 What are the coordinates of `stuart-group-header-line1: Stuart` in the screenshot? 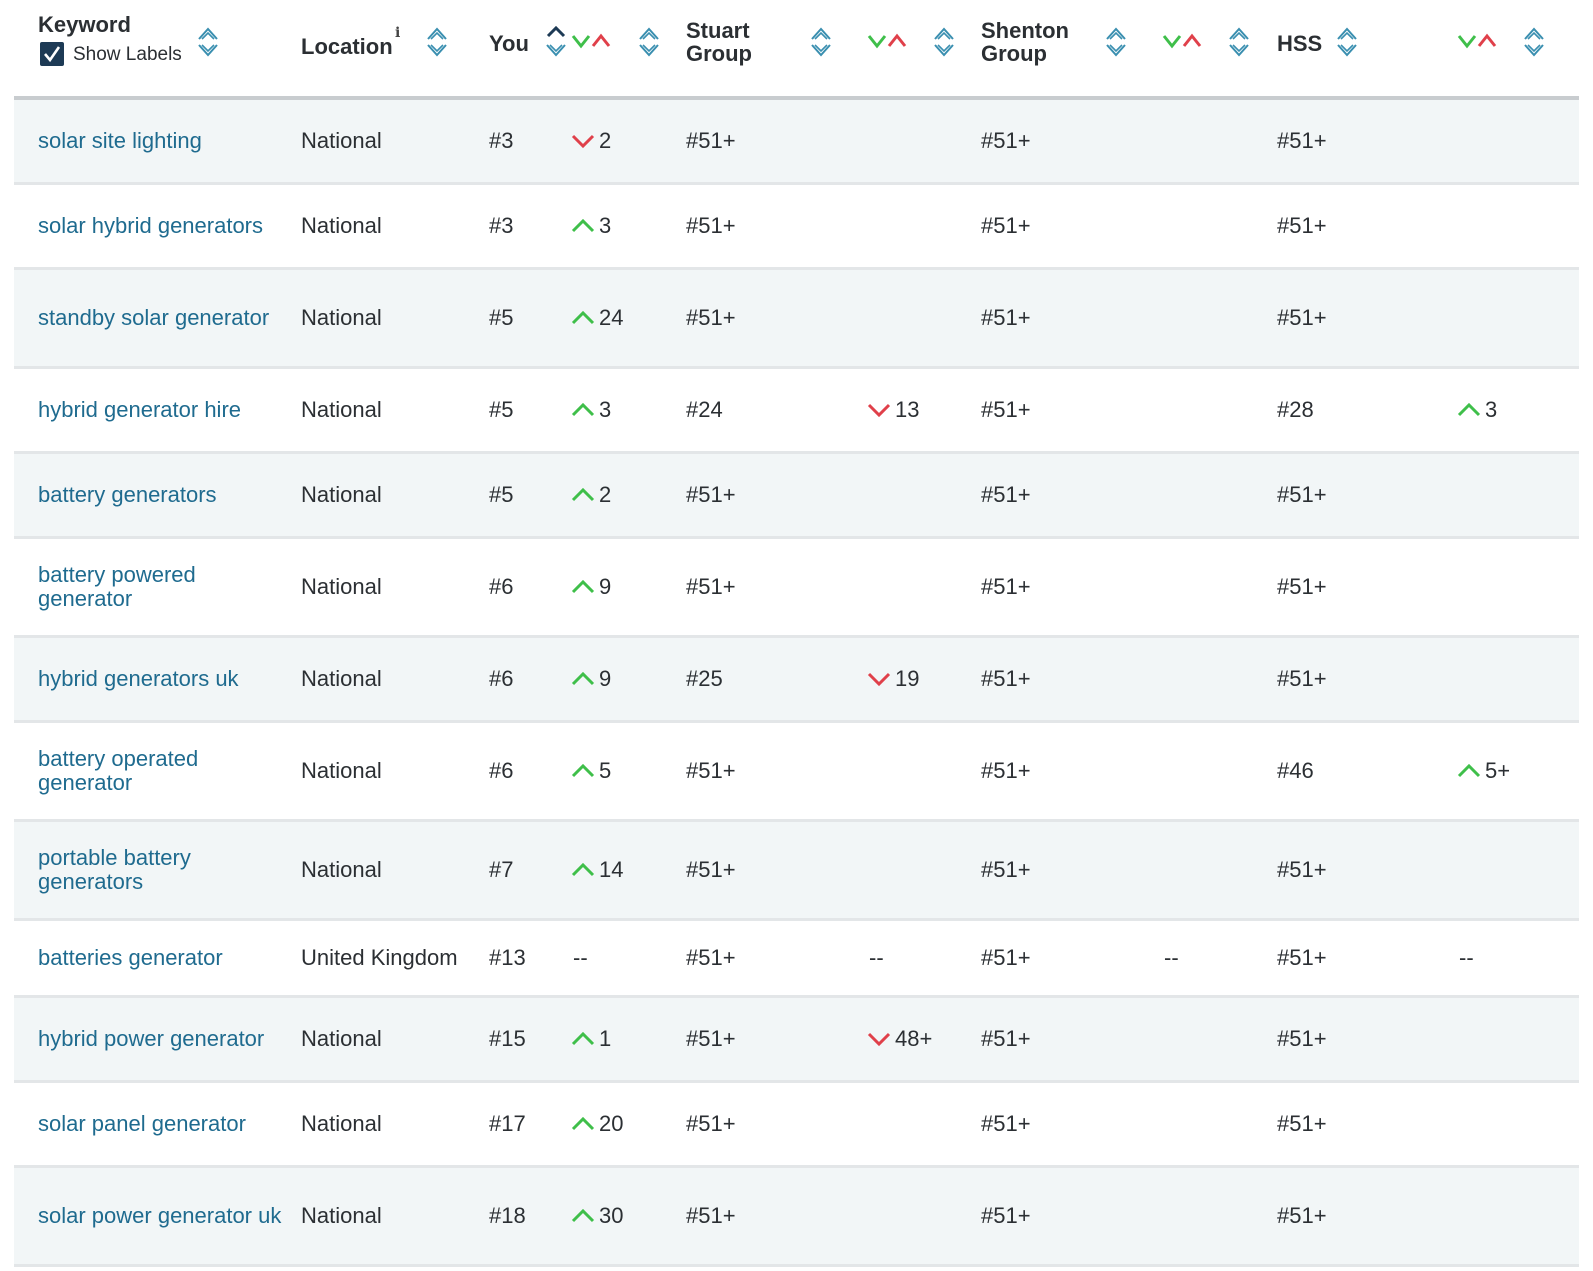 It's located at (718, 31).